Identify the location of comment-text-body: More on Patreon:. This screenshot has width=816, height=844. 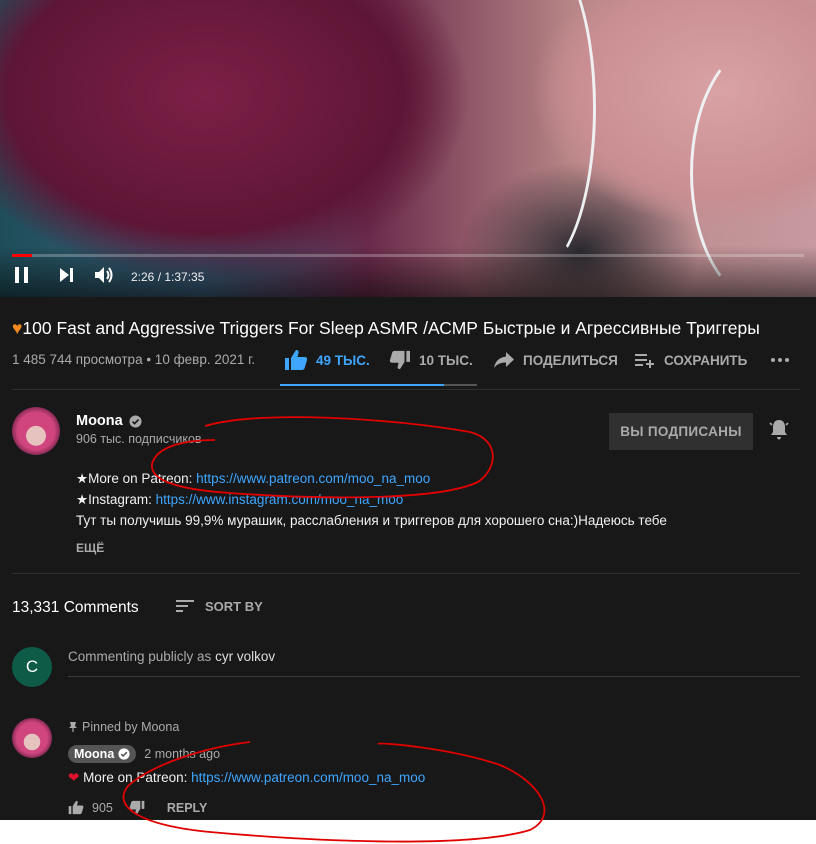
(135, 777).